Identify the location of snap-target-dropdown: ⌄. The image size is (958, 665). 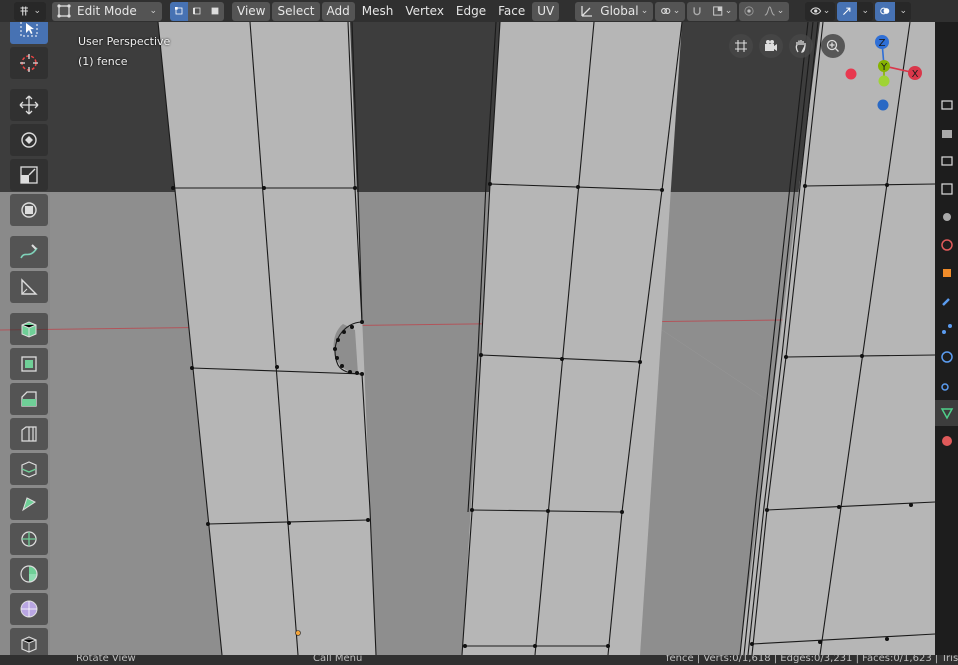
(722, 11).